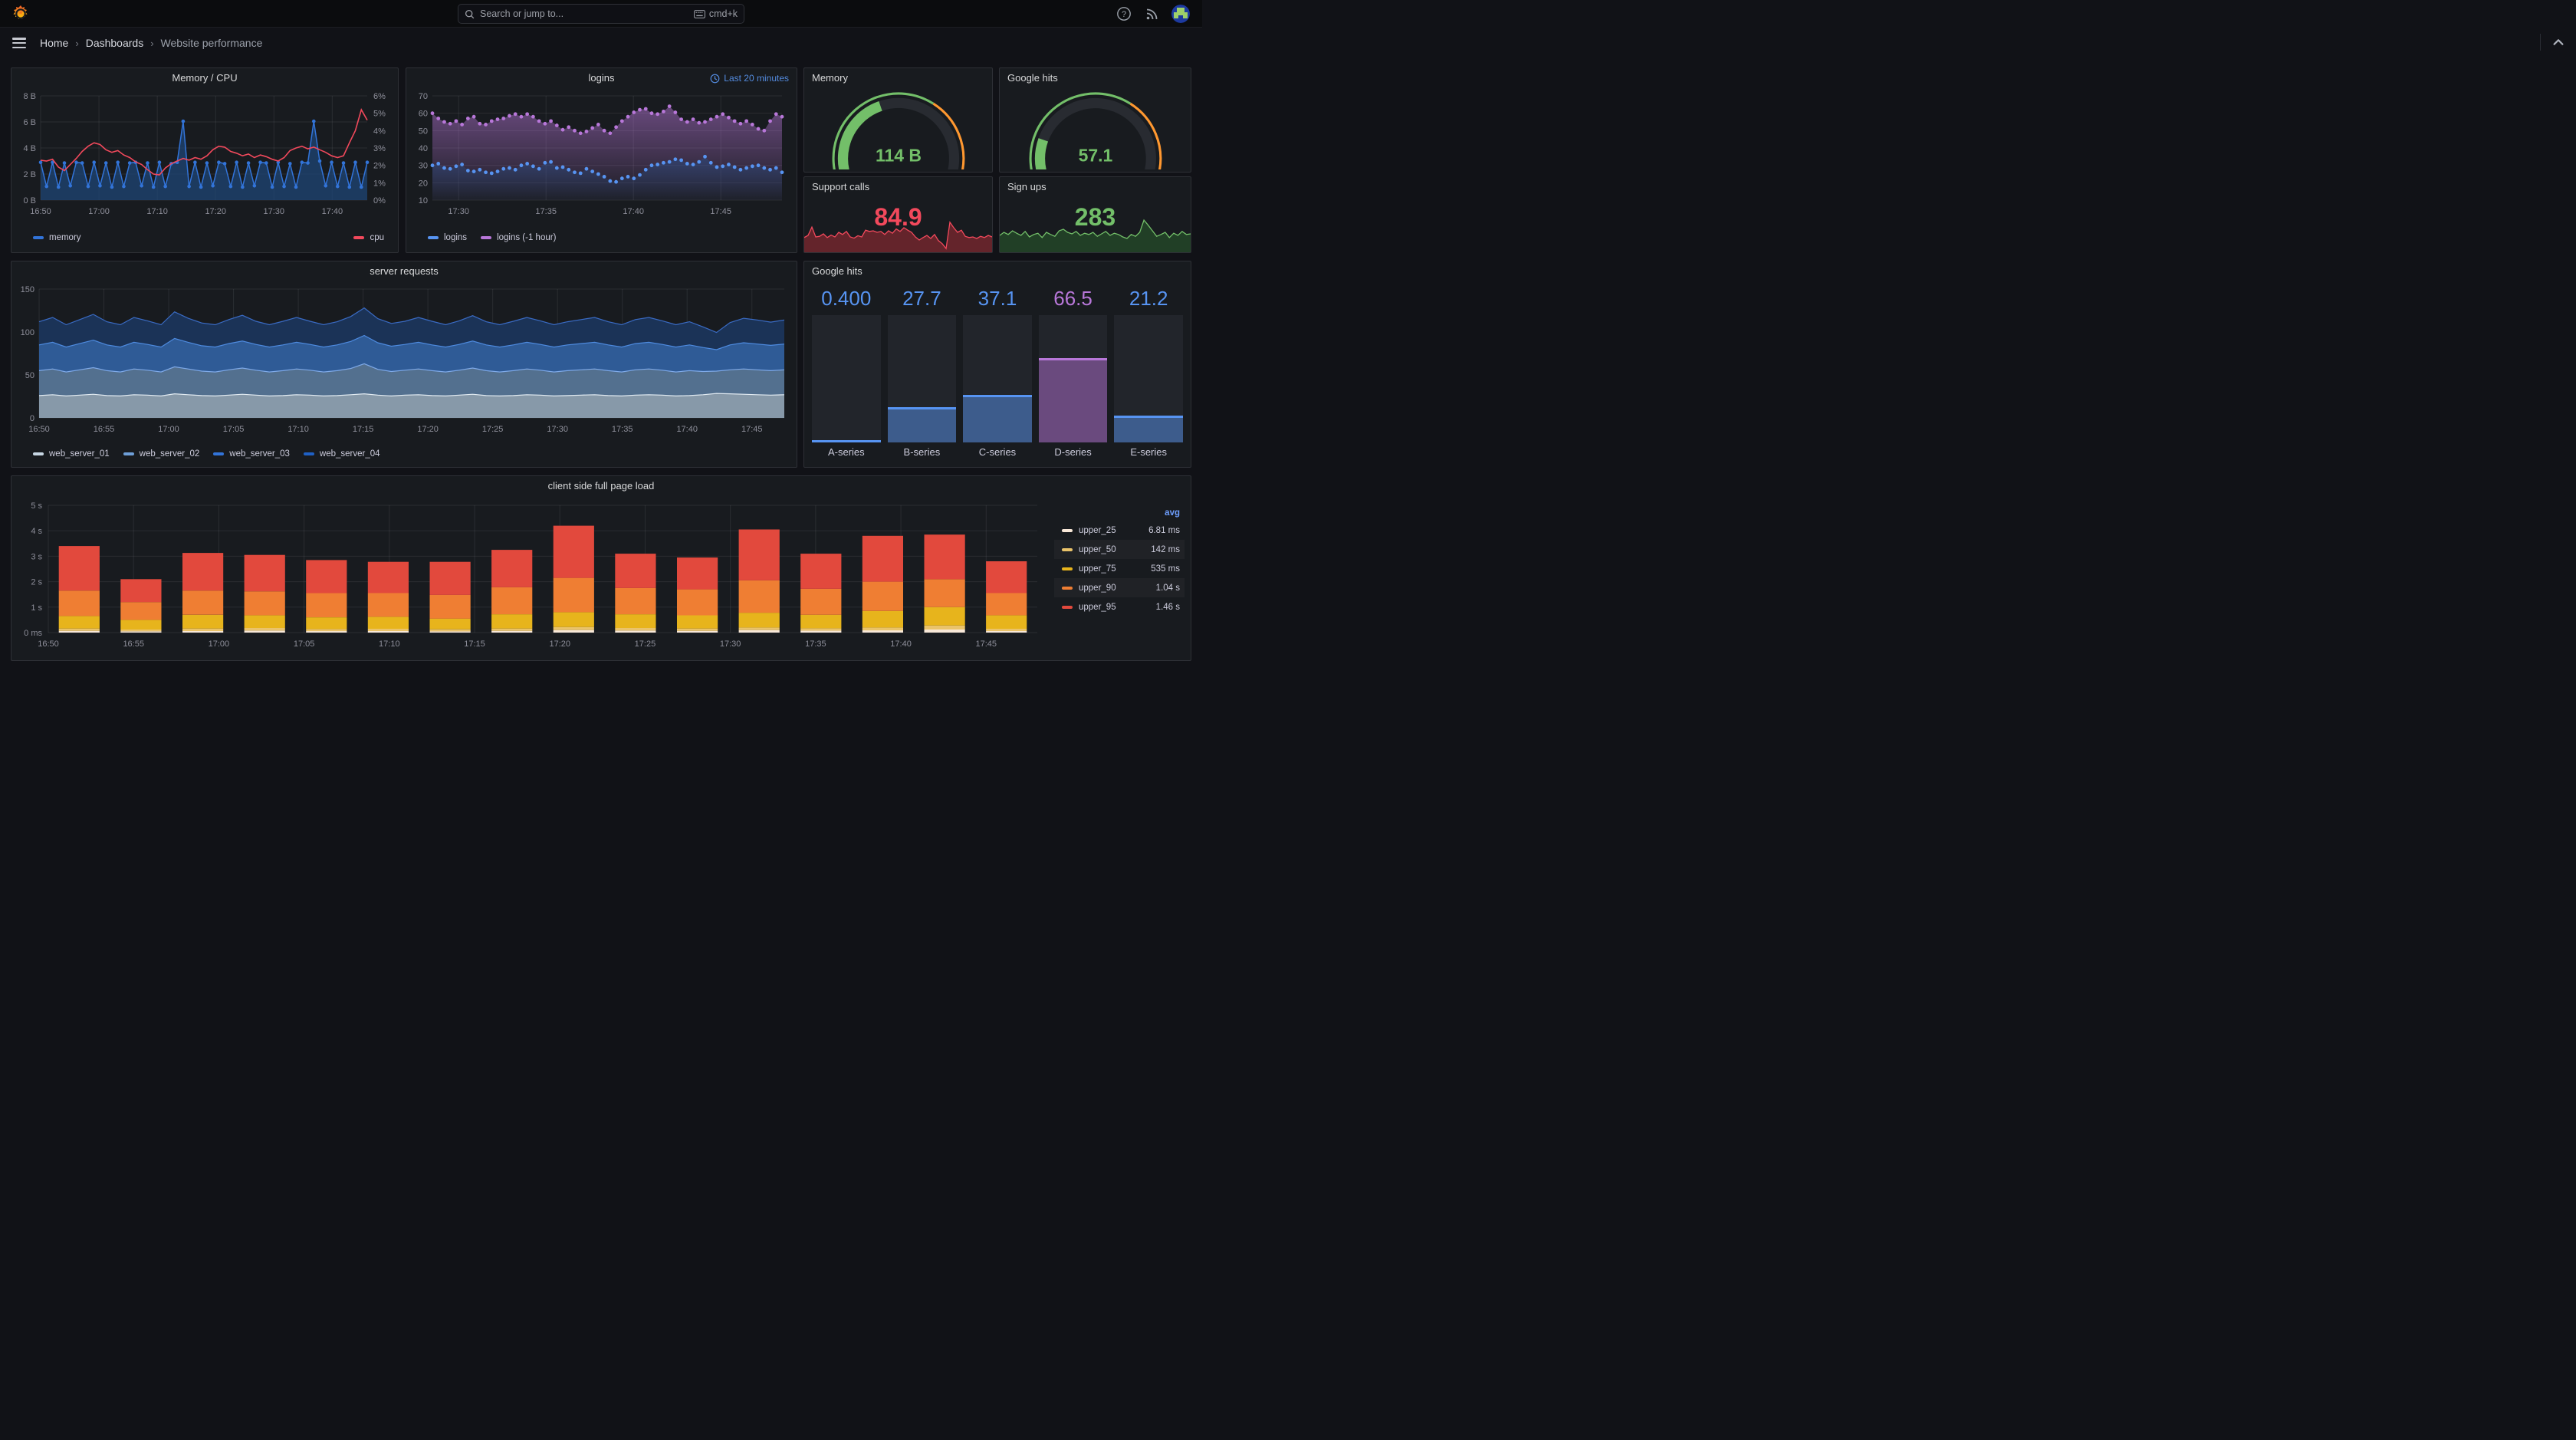  Describe the element at coordinates (1027, 186) in the screenshot. I see `panel-title: Sign ups` at that location.